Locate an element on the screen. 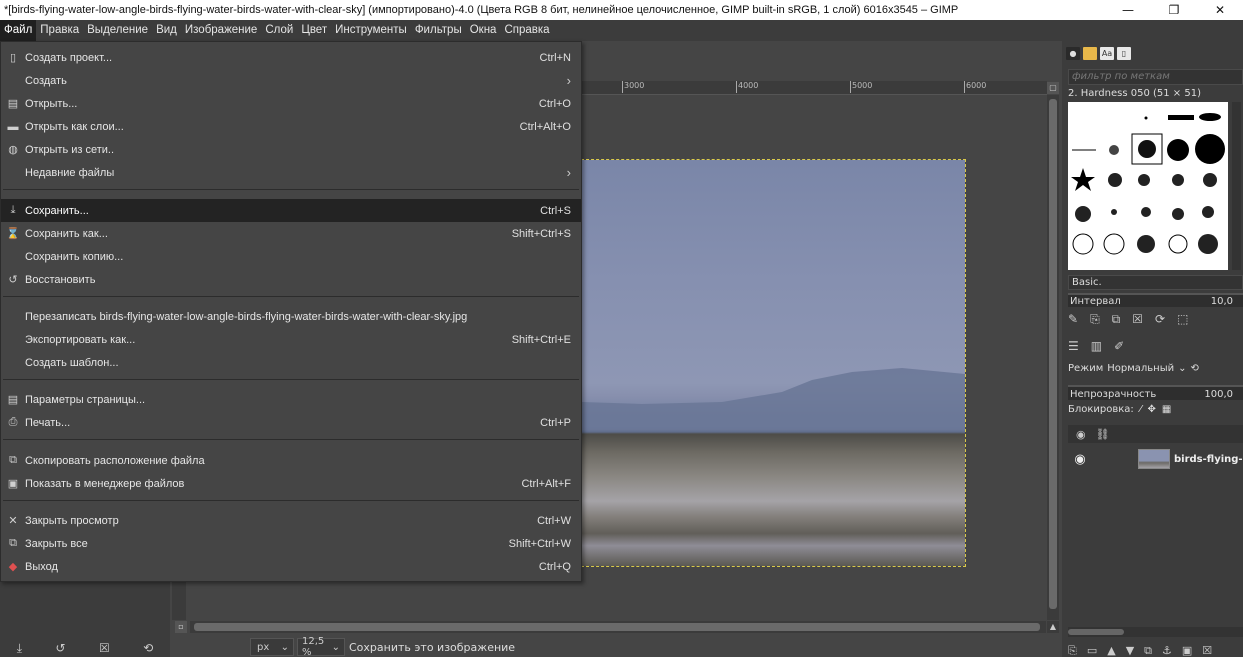  minimize-button: — is located at coordinates (1128, 10).